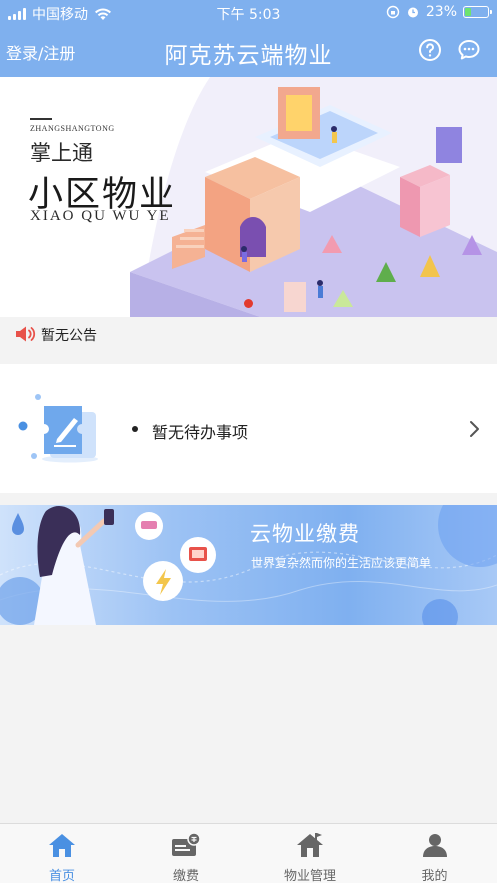  What do you see at coordinates (61, 876) in the screenshot?
I see `tab-home-label: 首页` at bounding box center [61, 876].